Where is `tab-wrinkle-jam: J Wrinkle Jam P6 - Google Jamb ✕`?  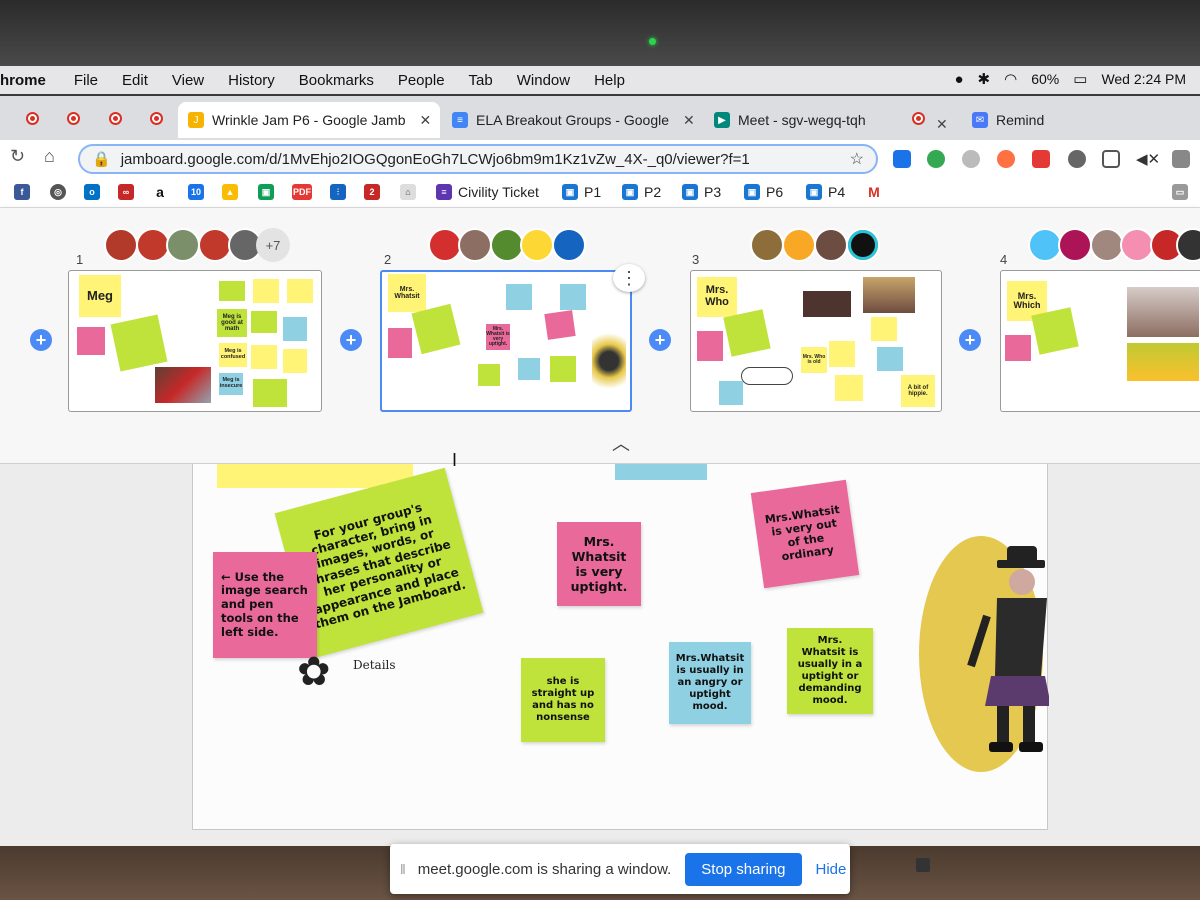 tab-wrinkle-jam: J Wrinkle Jam P6 - Google Jamb ✕ is located at coordinates (309, 120).